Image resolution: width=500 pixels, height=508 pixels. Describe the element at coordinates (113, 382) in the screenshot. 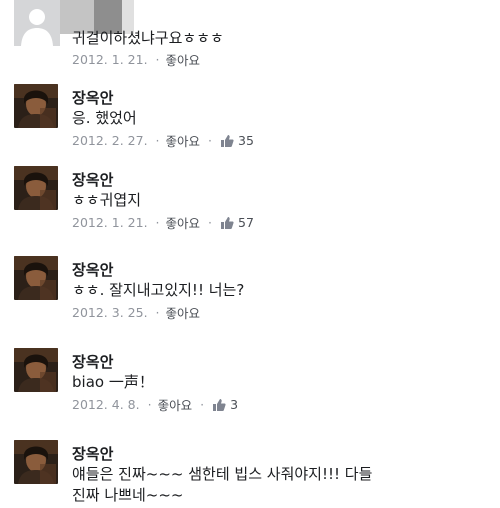

I see `comment-text: biao 一声！` at that location.